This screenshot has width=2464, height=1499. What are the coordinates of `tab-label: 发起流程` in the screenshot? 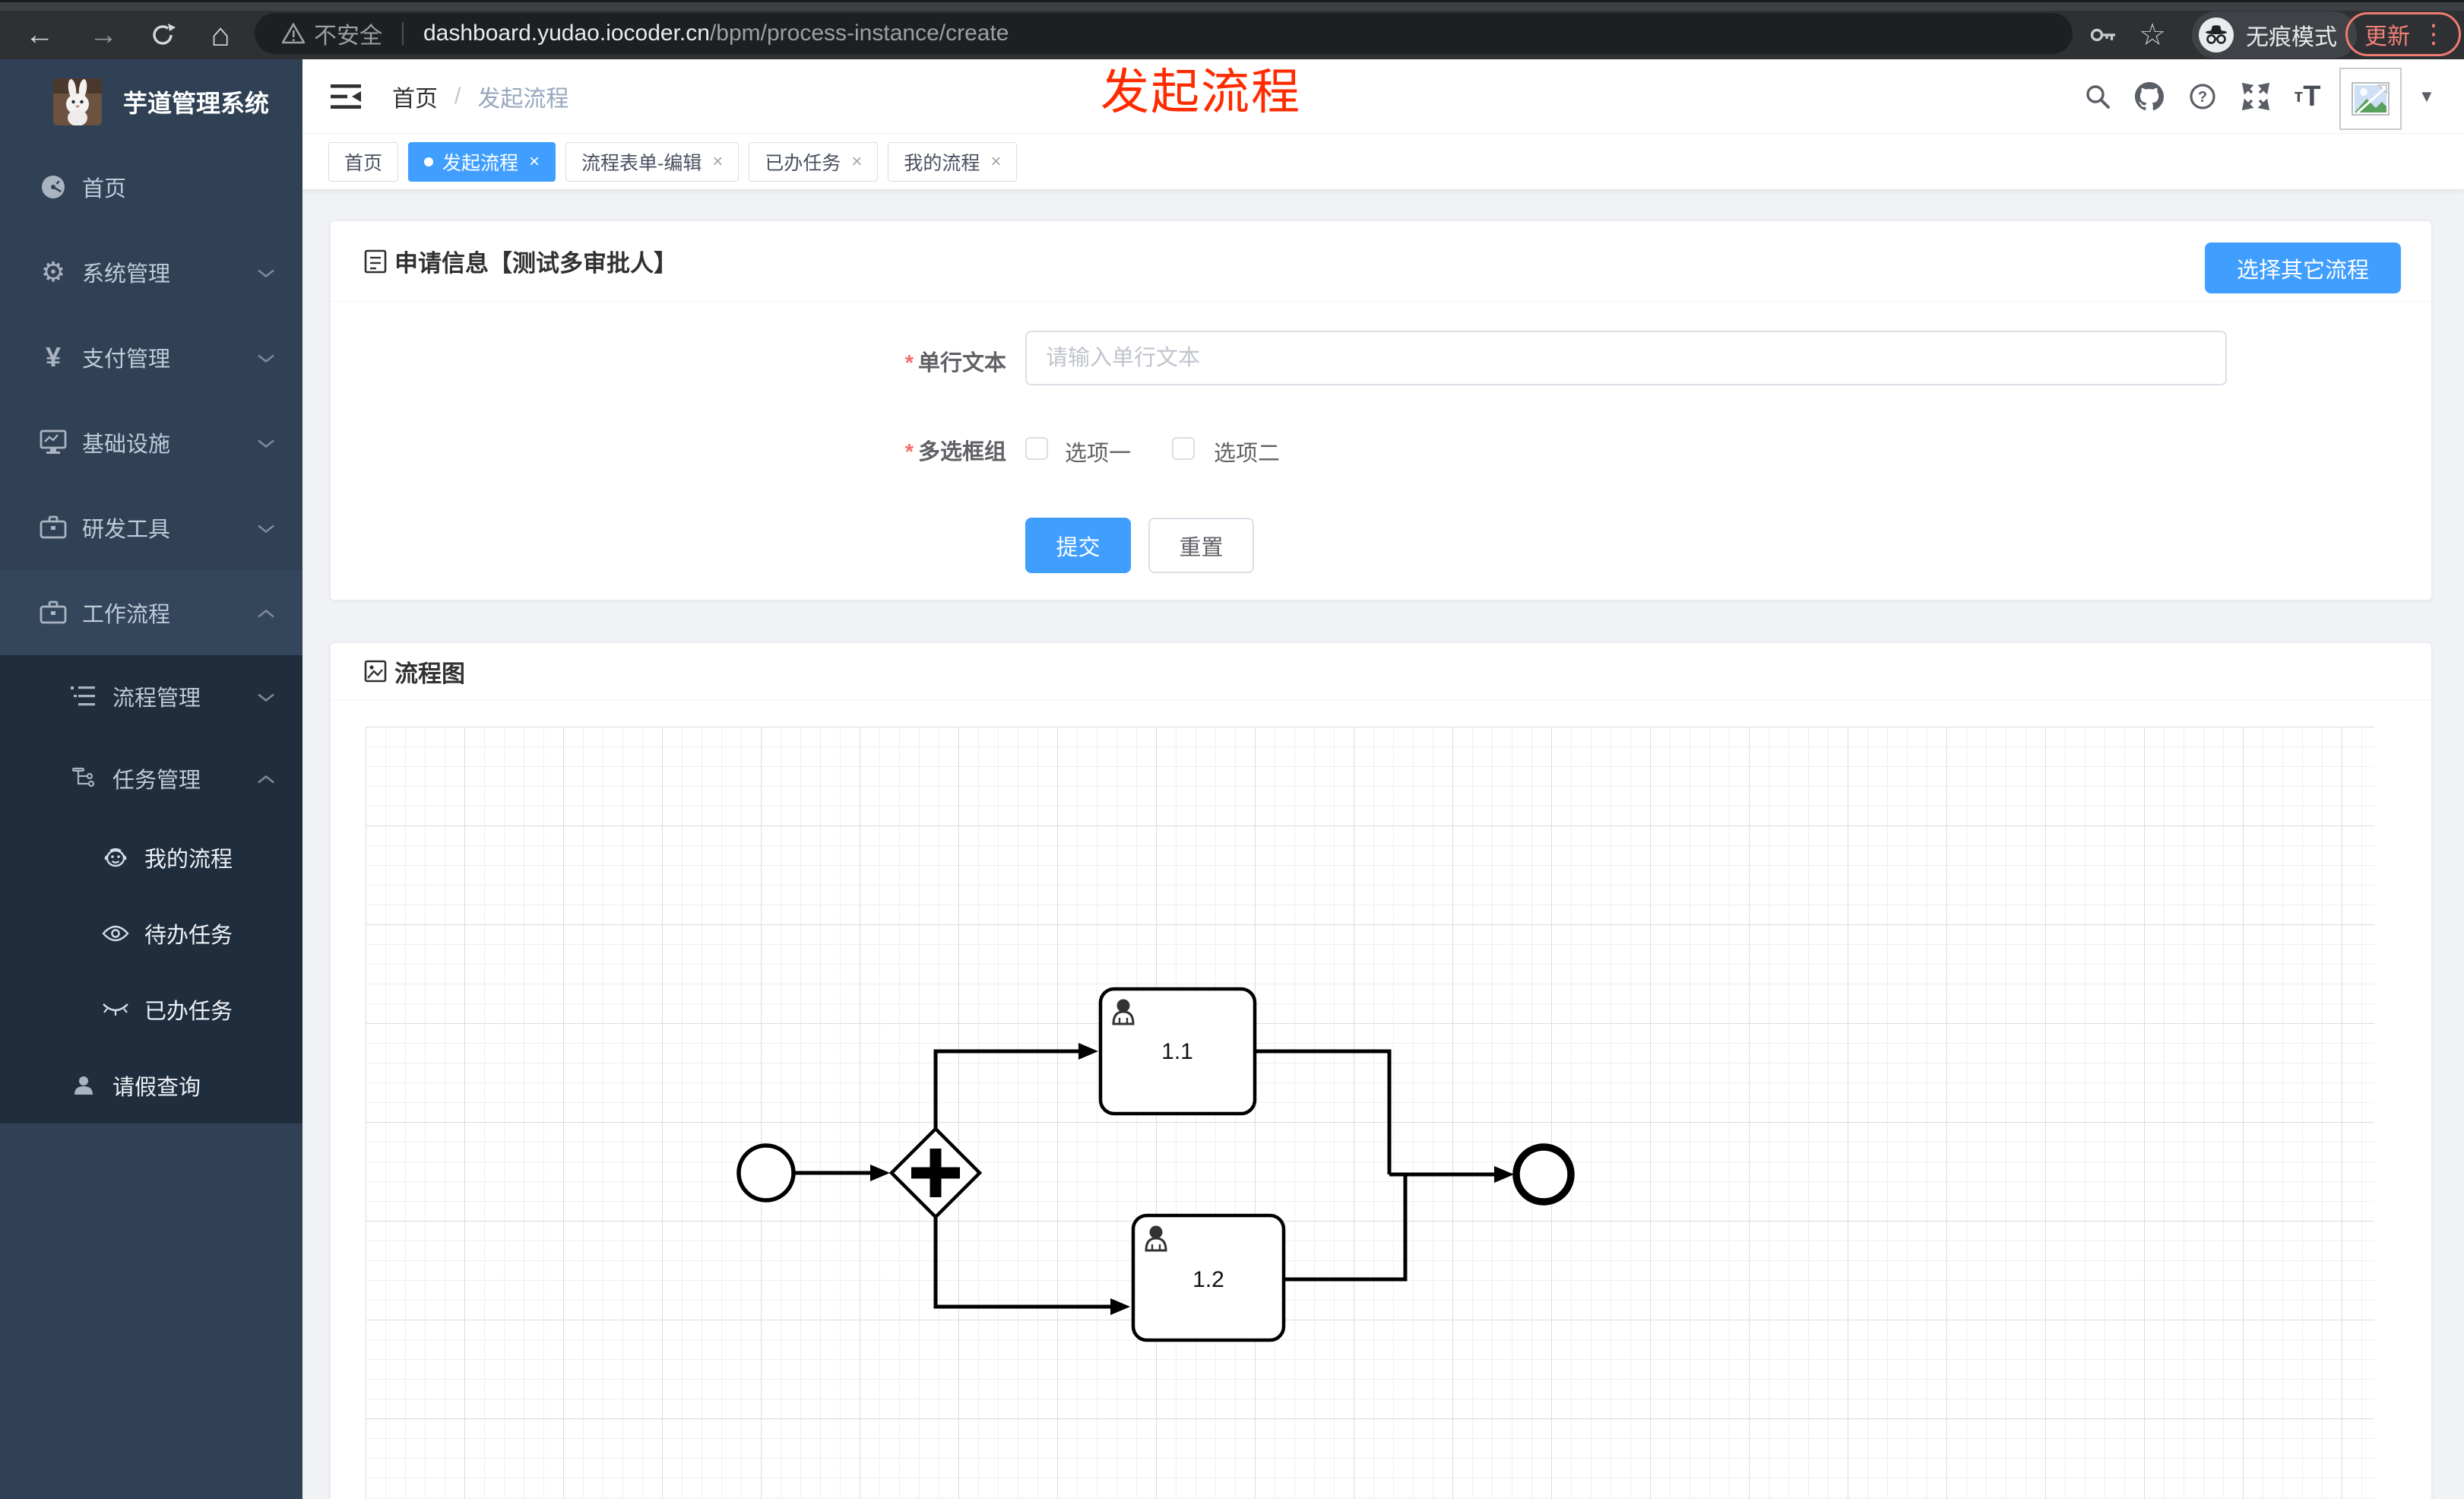 It's located at (480, 163).